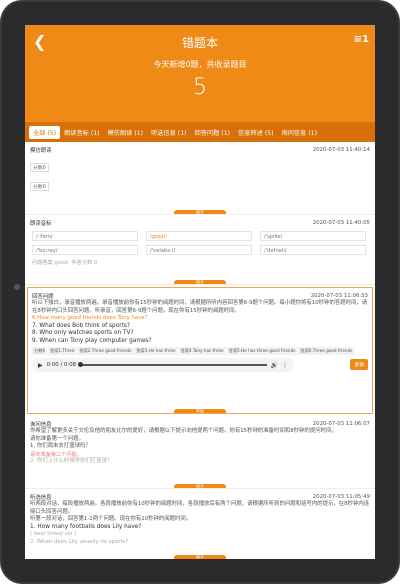 The width and height of the screenshot is (400, 584). What do you see at coordinates (65, 263) in the screenshot?
I see `answer-hint: 问题答案 great, 伴答分数 0` at bounding box center [65, 263].